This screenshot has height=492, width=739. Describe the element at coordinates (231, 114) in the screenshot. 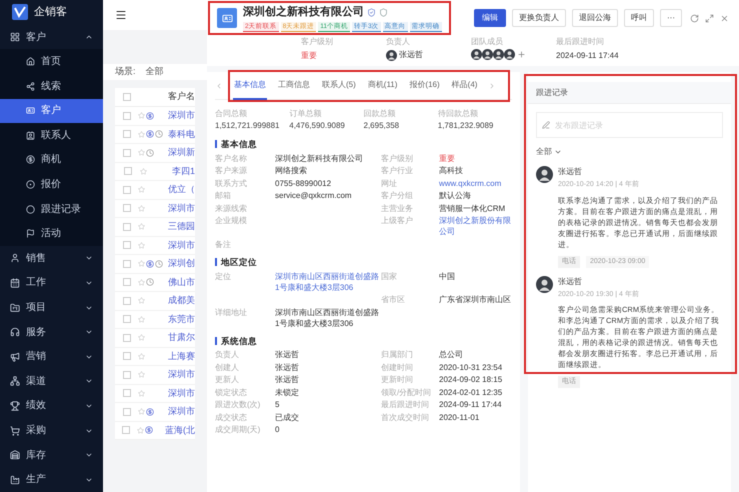

I see `stat-label: 合同总额` at that location.